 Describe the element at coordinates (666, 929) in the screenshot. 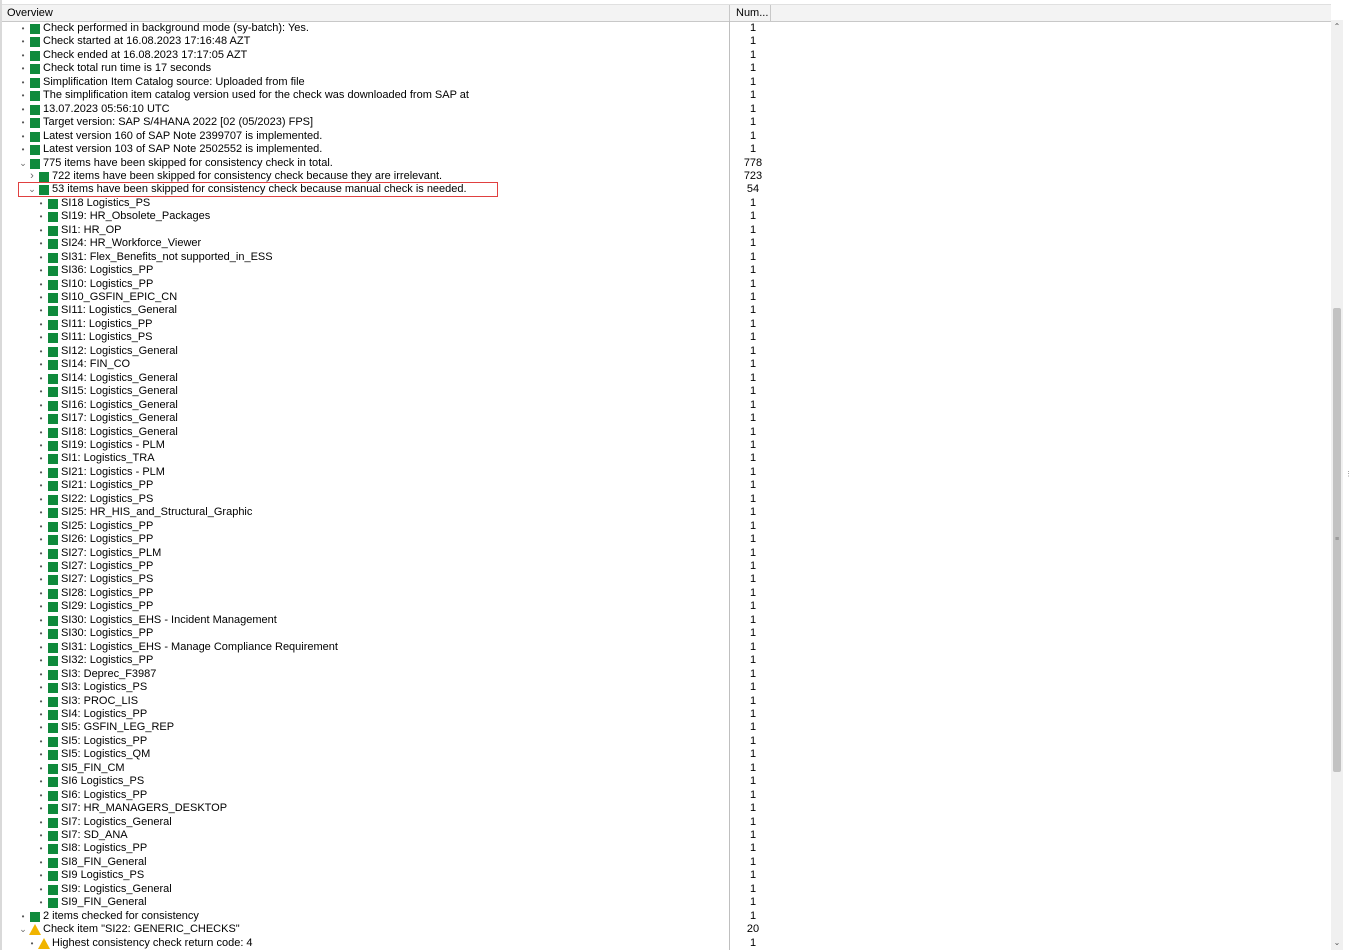

I see `tree-row: ⌄ Check item "SI22: GENERIC_CHECKS" 20` at that location.